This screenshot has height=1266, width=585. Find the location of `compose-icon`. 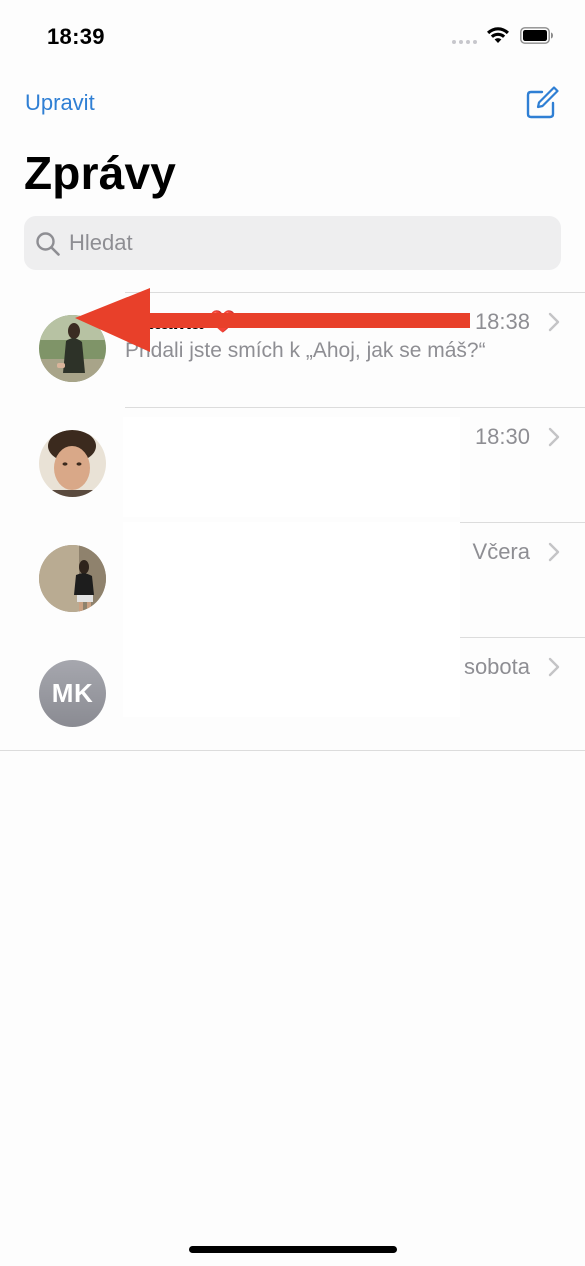

compose-icon is located at coordinates (542, 103).